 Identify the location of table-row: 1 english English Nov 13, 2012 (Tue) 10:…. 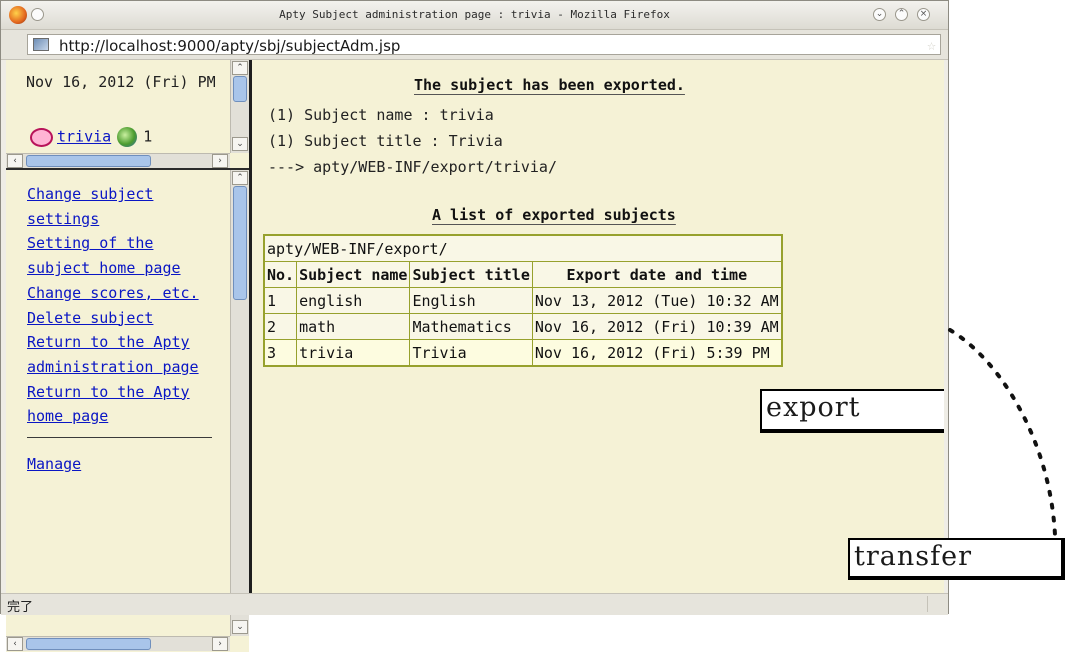
(523, 300).